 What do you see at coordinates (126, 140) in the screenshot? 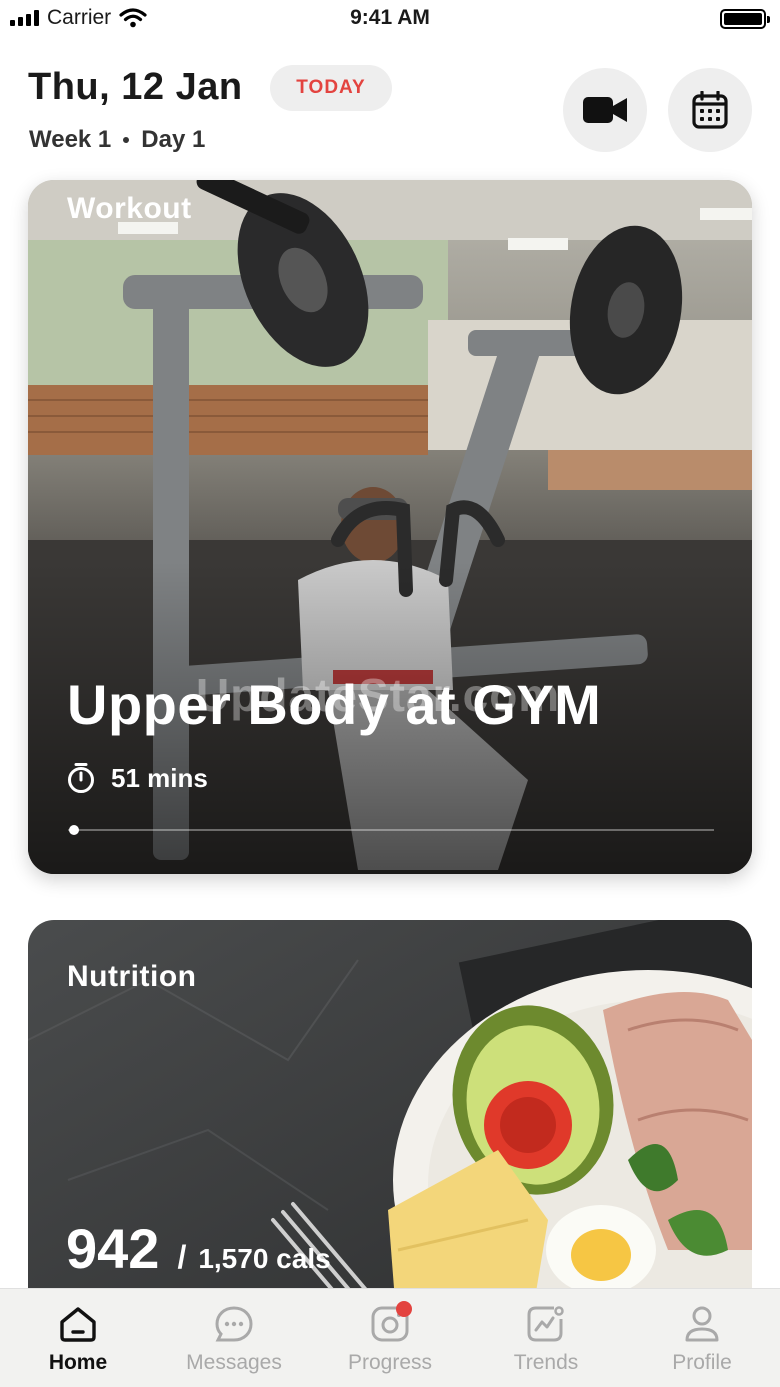
I see `separator-dot` at bounding box center [126, 140].